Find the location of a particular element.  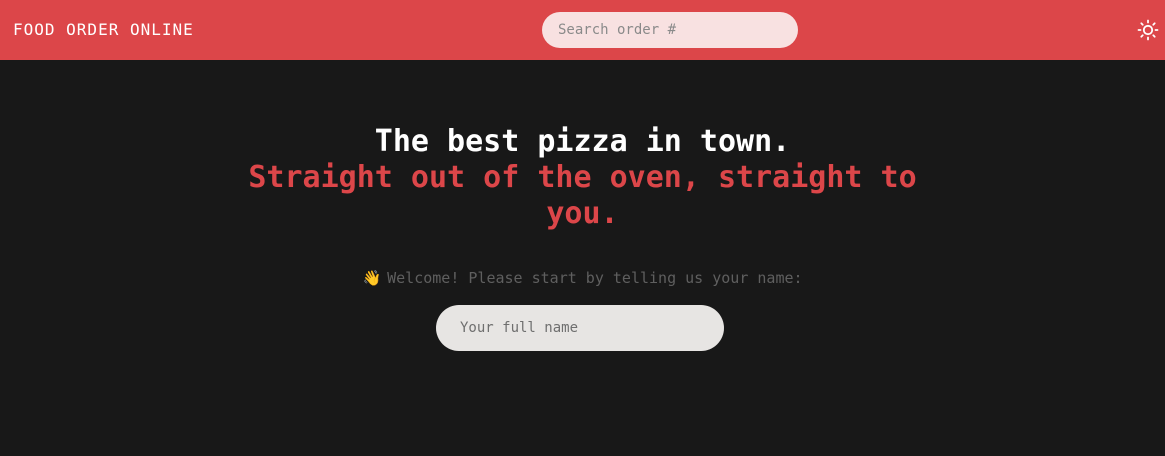

waving-hand-icon: 👋 is located at coordinates (372, 278).